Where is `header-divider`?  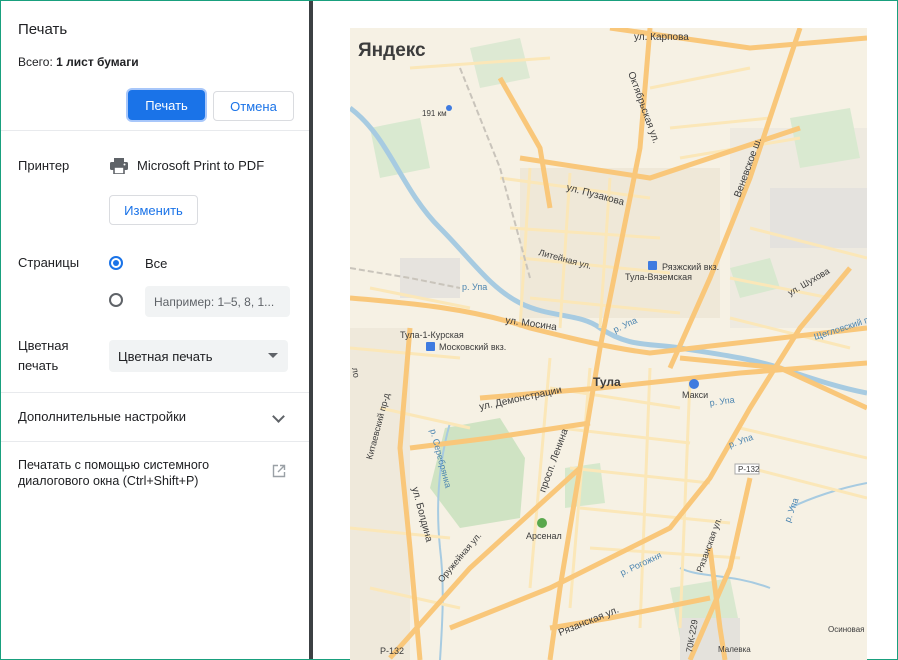 header-divider is located at coordinates (155, 130).